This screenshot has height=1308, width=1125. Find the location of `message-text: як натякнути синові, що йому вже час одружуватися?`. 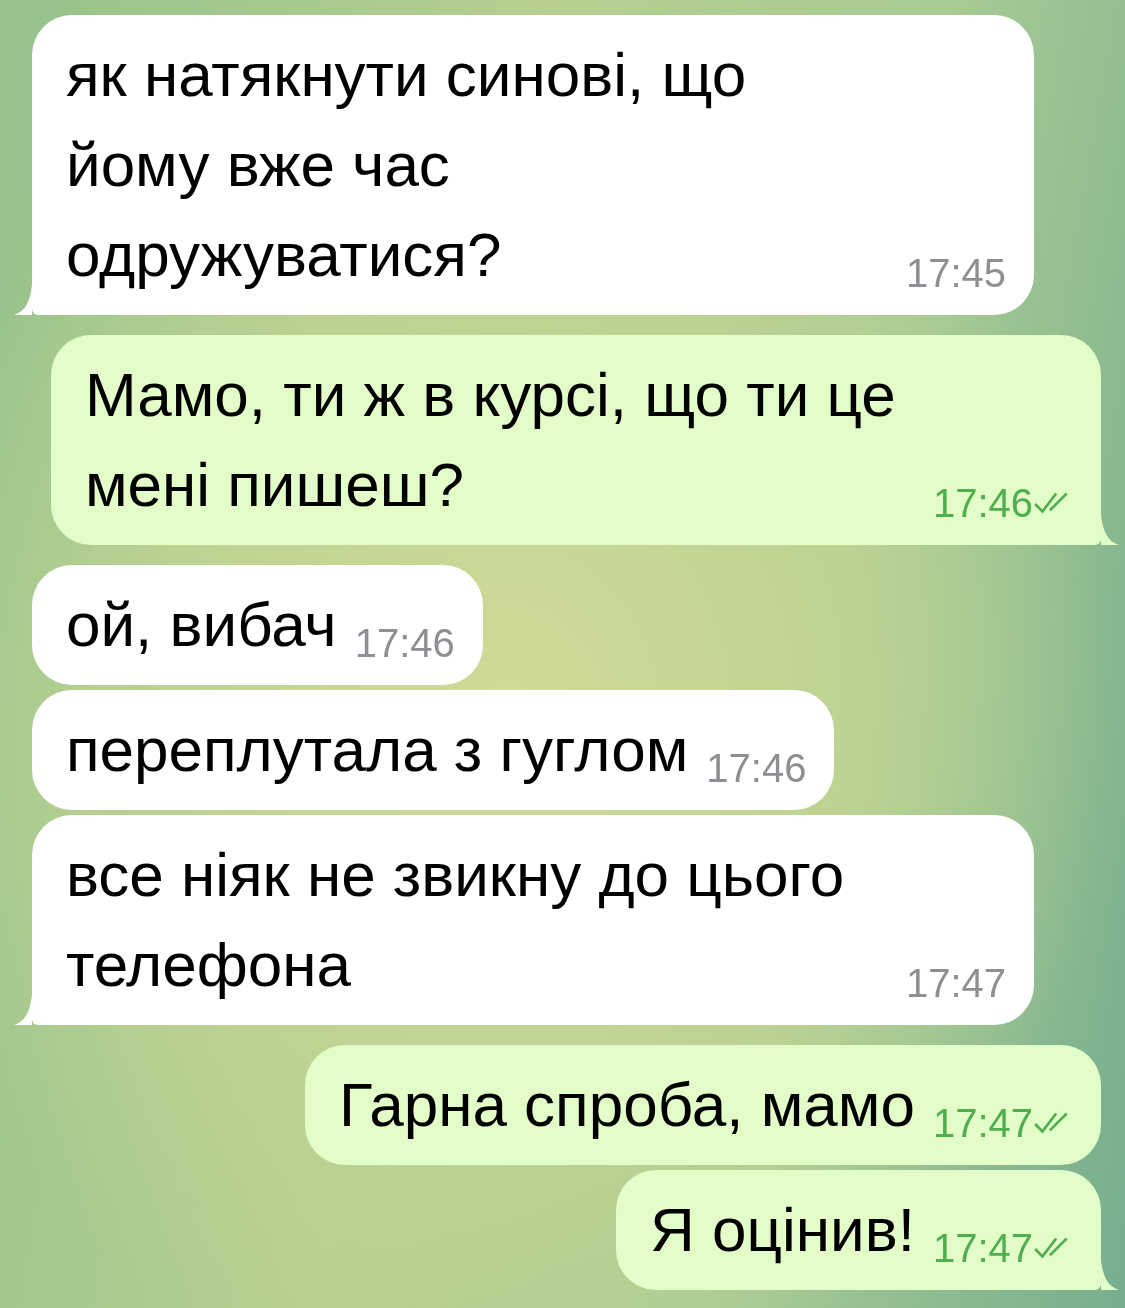

message-text: як натякнути синові, що йому вже час одружуватися? is located at coordinates (407, 165).